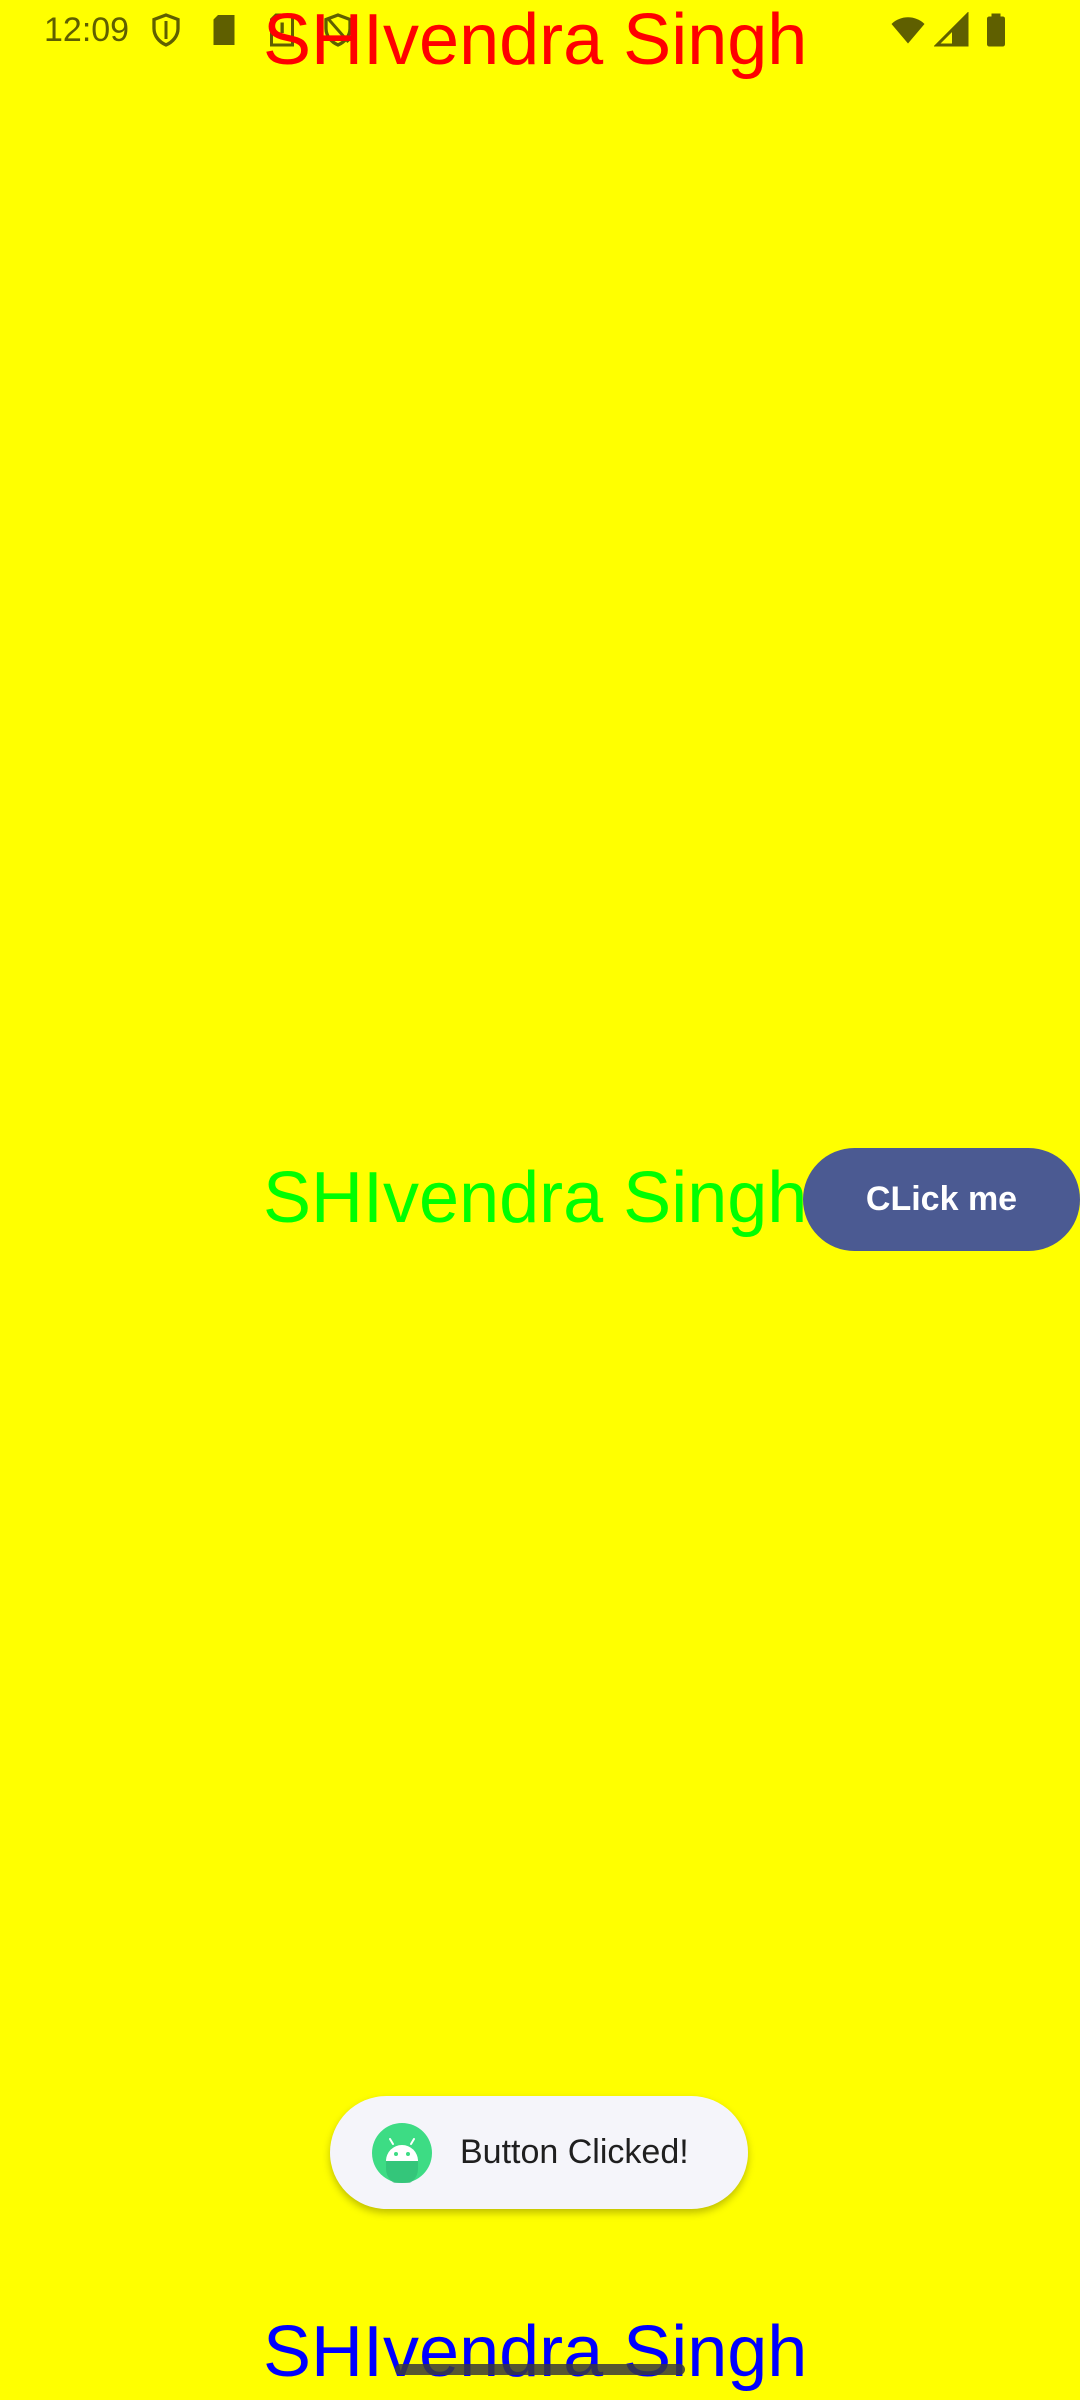  What do you see at coordinates (535, 40) in the screenshot?
I see `top-name-text: SHIvendra Singh` at bounding box center [535, 40].